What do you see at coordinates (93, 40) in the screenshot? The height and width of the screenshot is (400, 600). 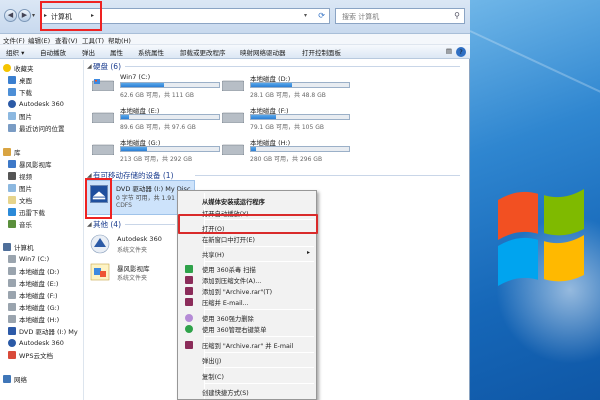 I see `menu-tools: 工具(T)` at bounding box center [93, 40].